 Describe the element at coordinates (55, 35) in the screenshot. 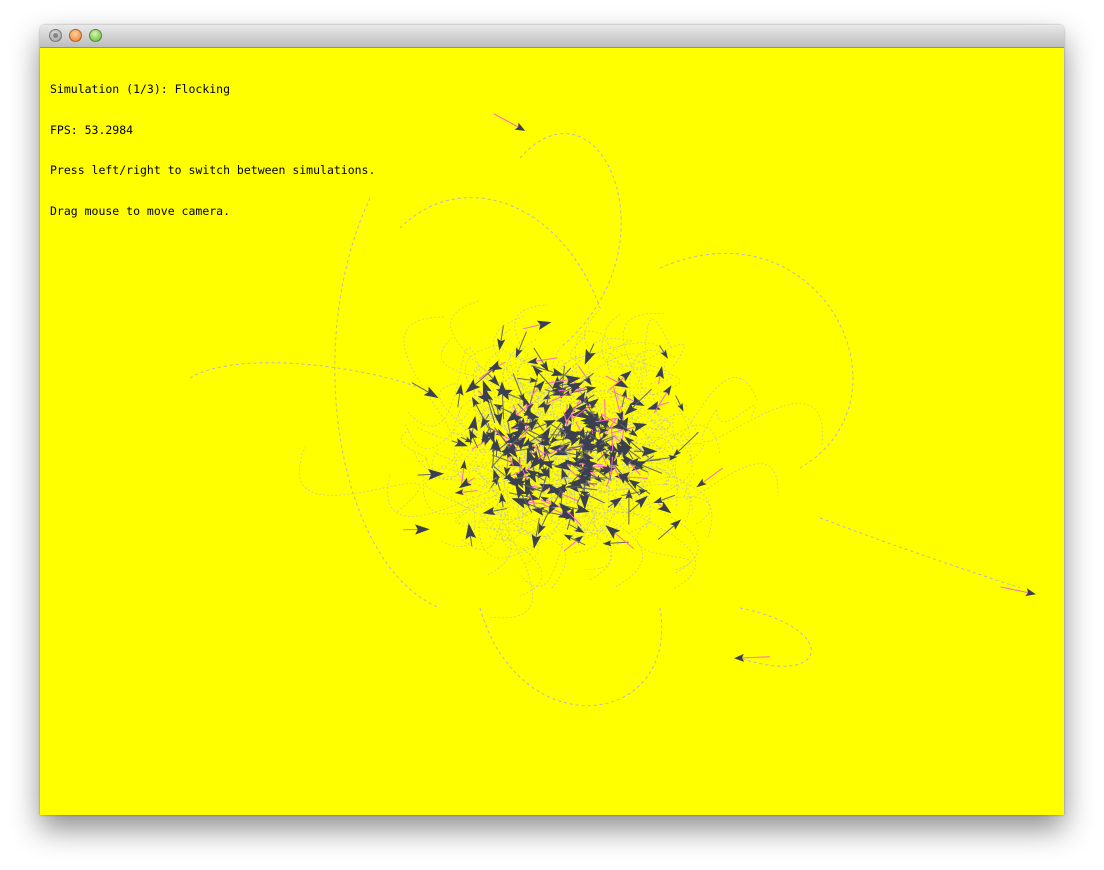

I see `close-icon` at that location.